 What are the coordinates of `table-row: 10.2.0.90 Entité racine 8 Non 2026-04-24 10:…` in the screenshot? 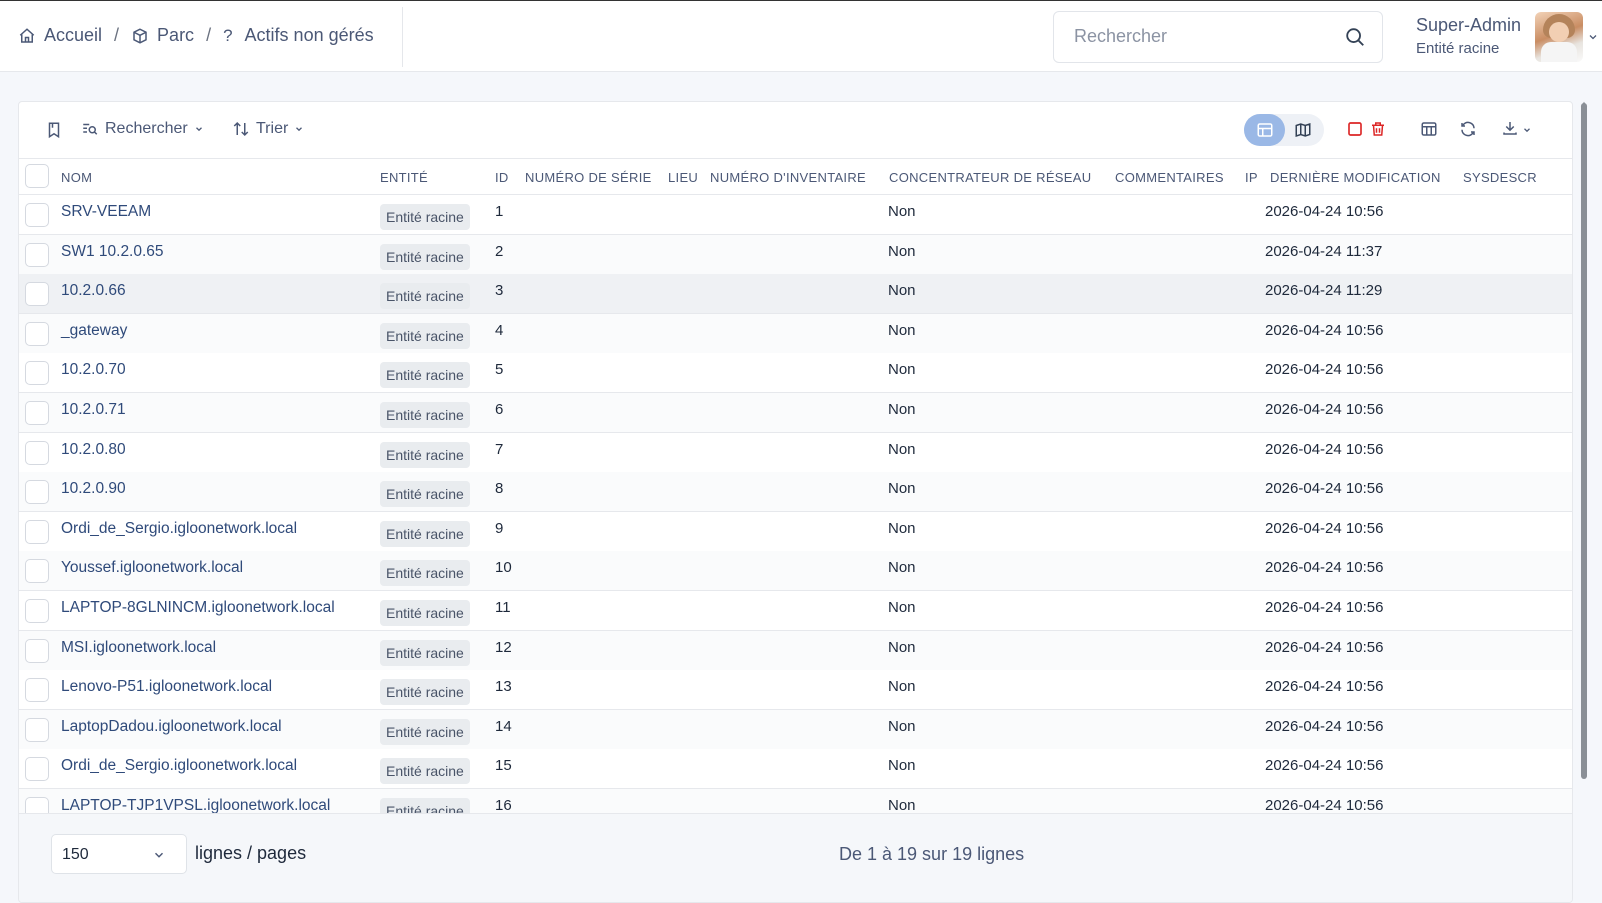 It's located at (795, 492).